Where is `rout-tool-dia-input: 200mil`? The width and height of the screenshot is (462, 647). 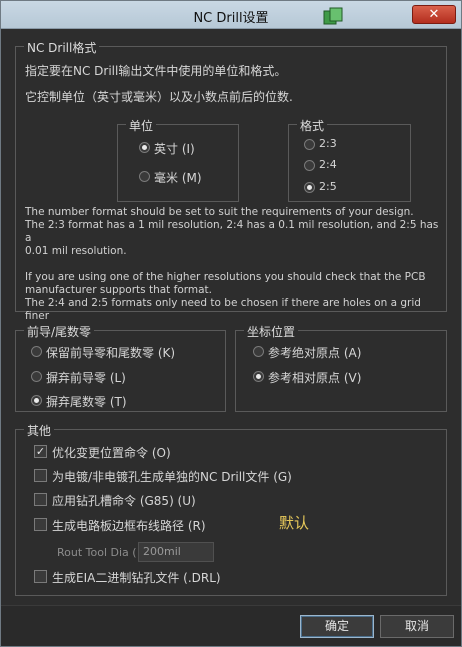 rout-tool-dia-input: 200mil is located at coordinates (176, 552).